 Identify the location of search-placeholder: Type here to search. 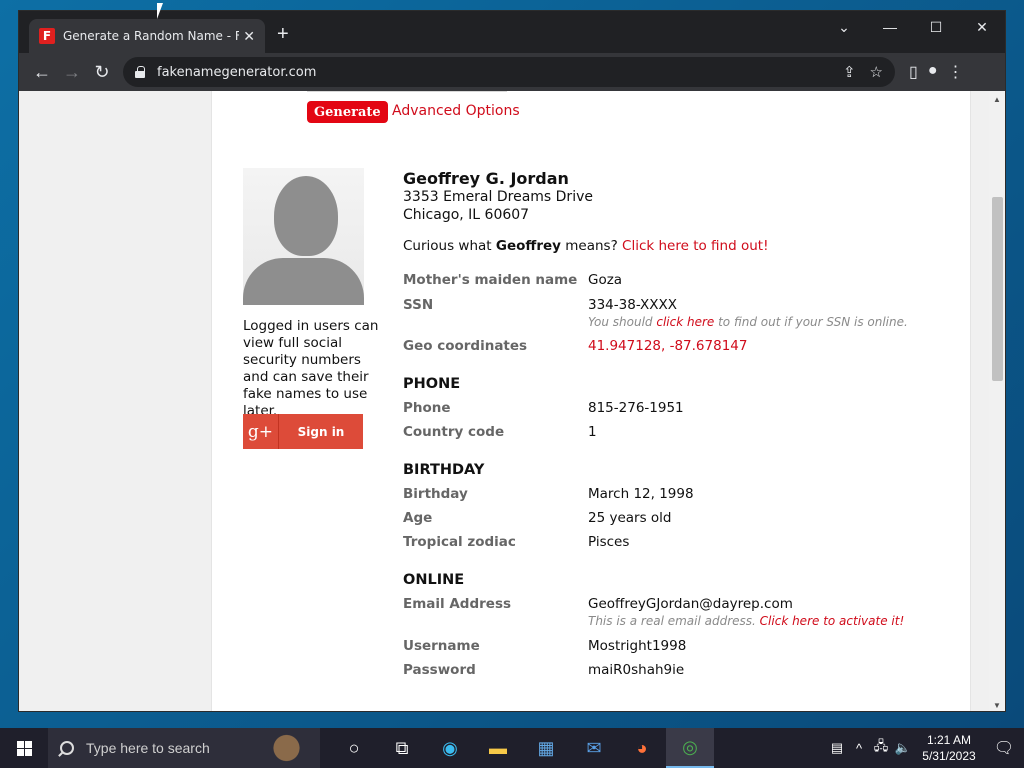
(148, 748).